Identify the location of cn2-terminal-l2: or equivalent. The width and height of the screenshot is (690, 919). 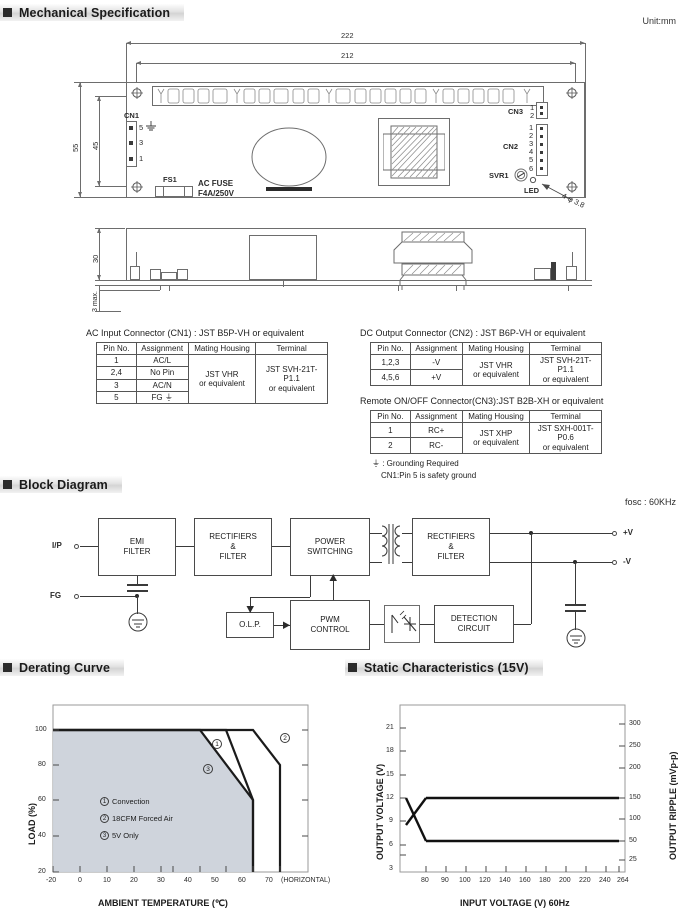
(565, 379).